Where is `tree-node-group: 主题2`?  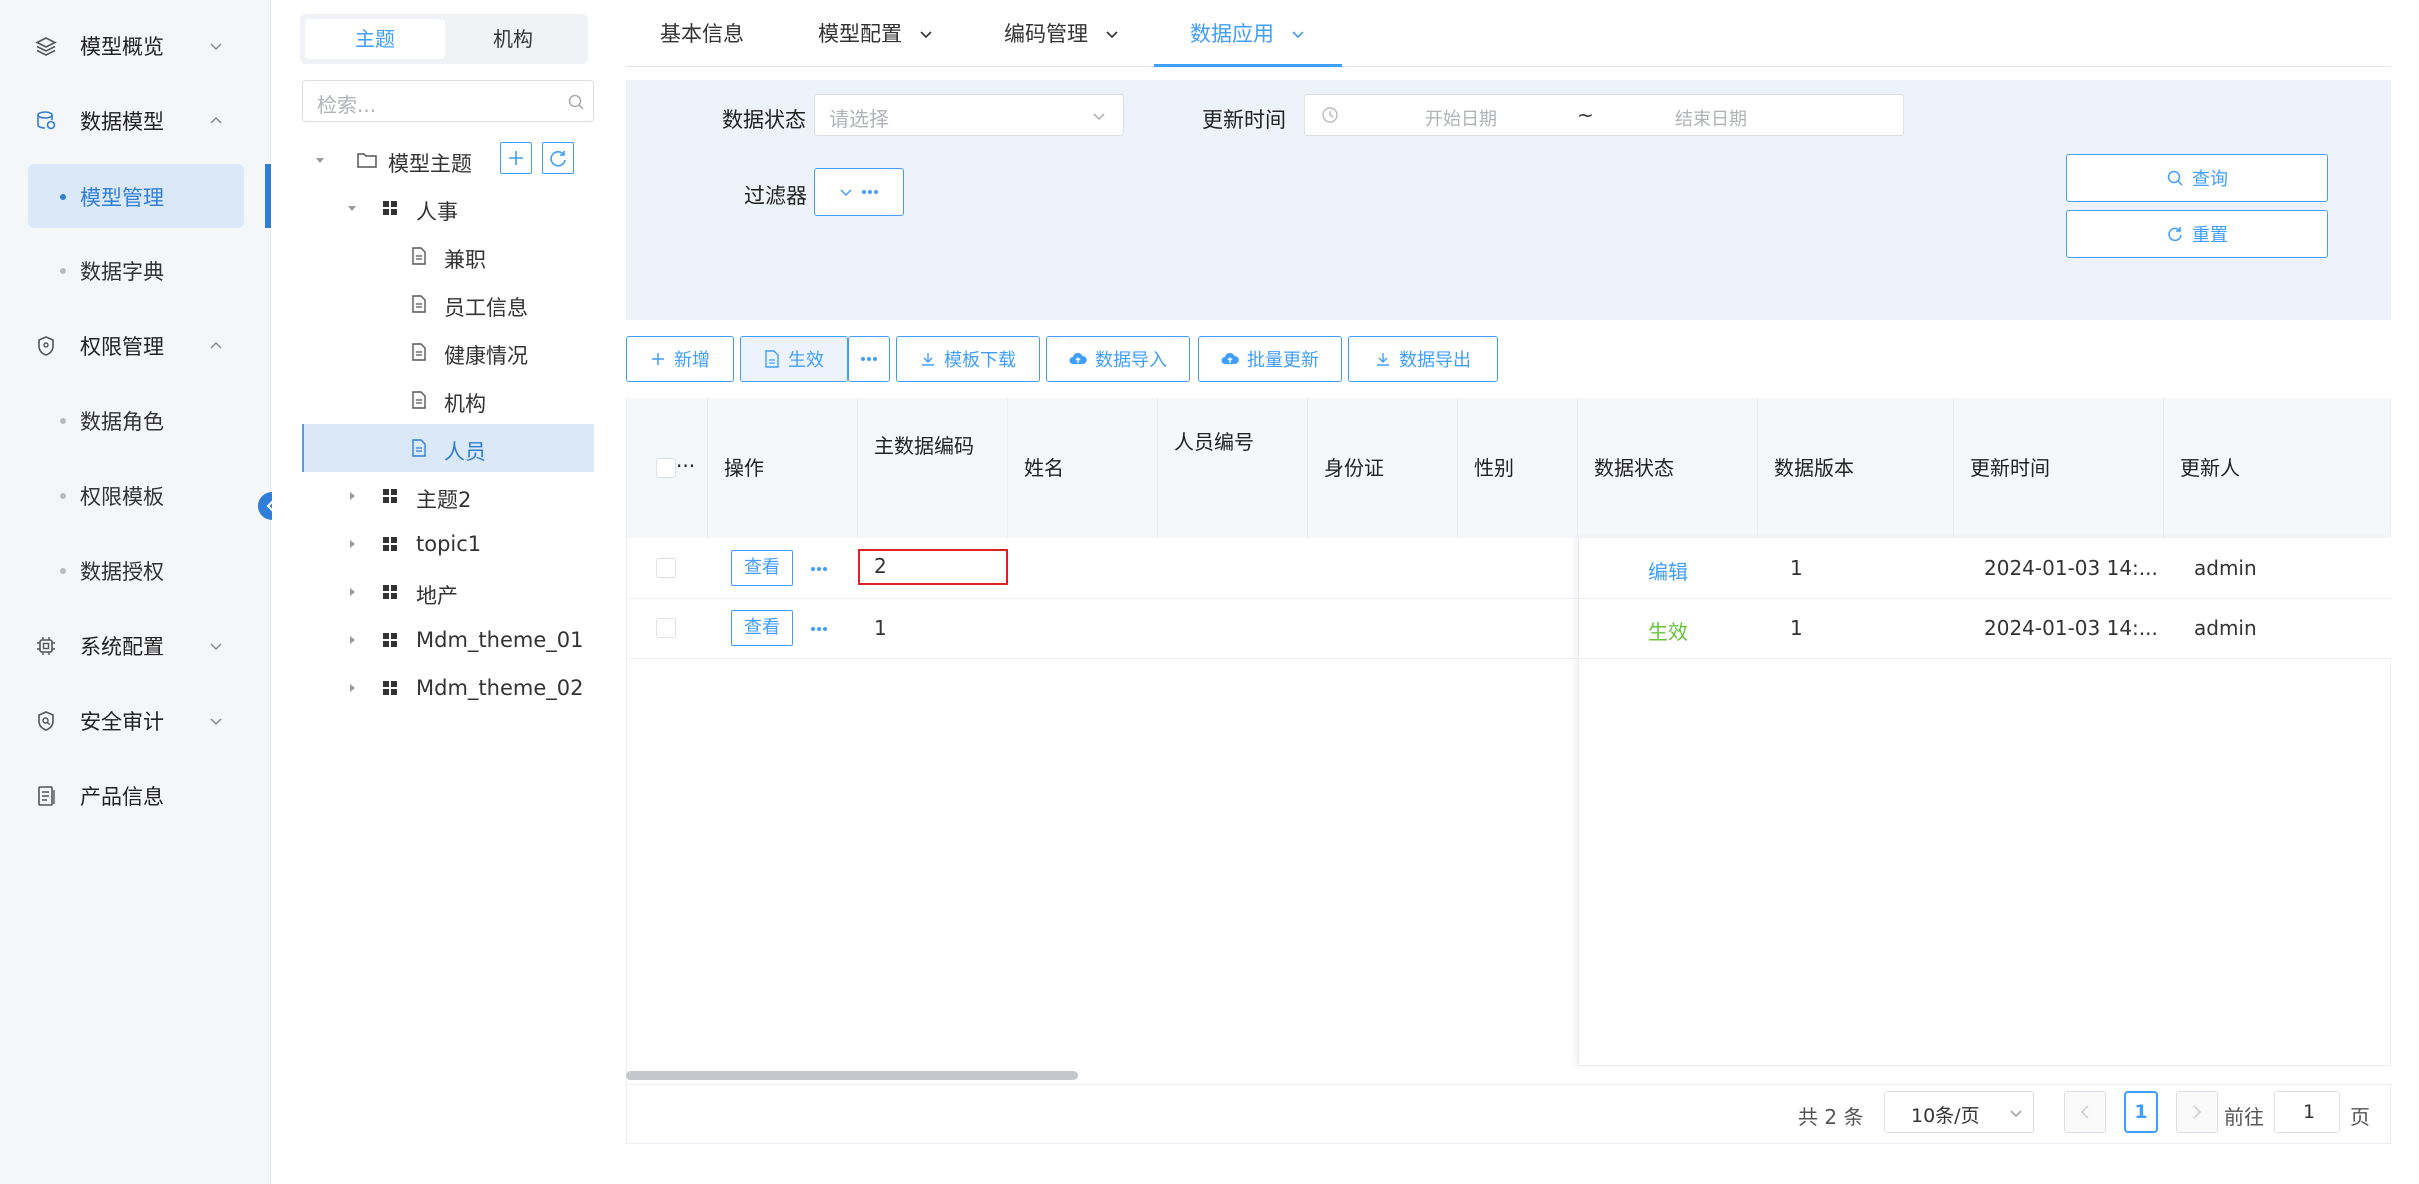
tree-node-group: 主题2 is located at coordinates (448, 496).